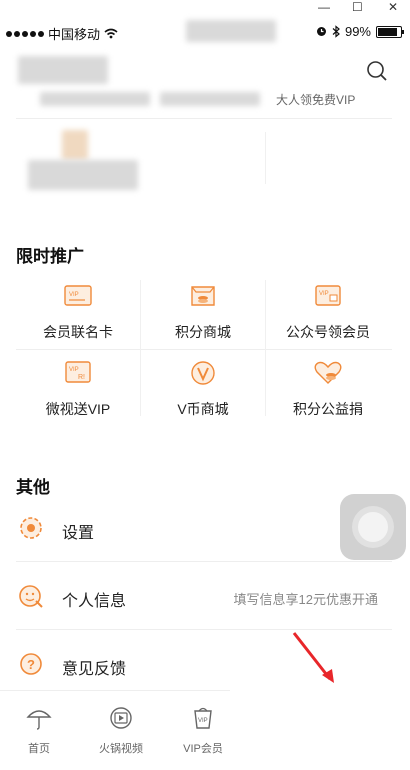  I want to click on tab-label: 首页, so click(39, 749).